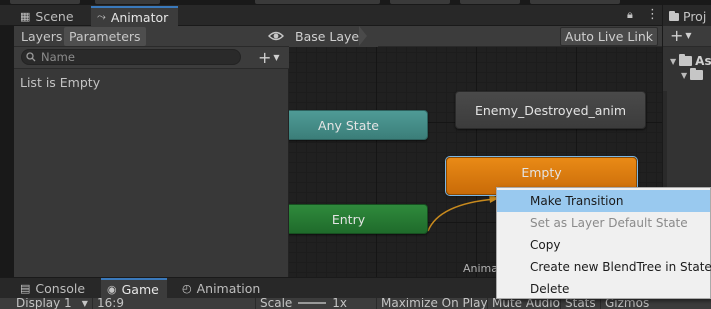 This screenshot has height=309, width=711. What do you see at coordinates (652, 14) in the screenshot?
I see `more-options-icon: ⋮` at bounding box center [652, 14].